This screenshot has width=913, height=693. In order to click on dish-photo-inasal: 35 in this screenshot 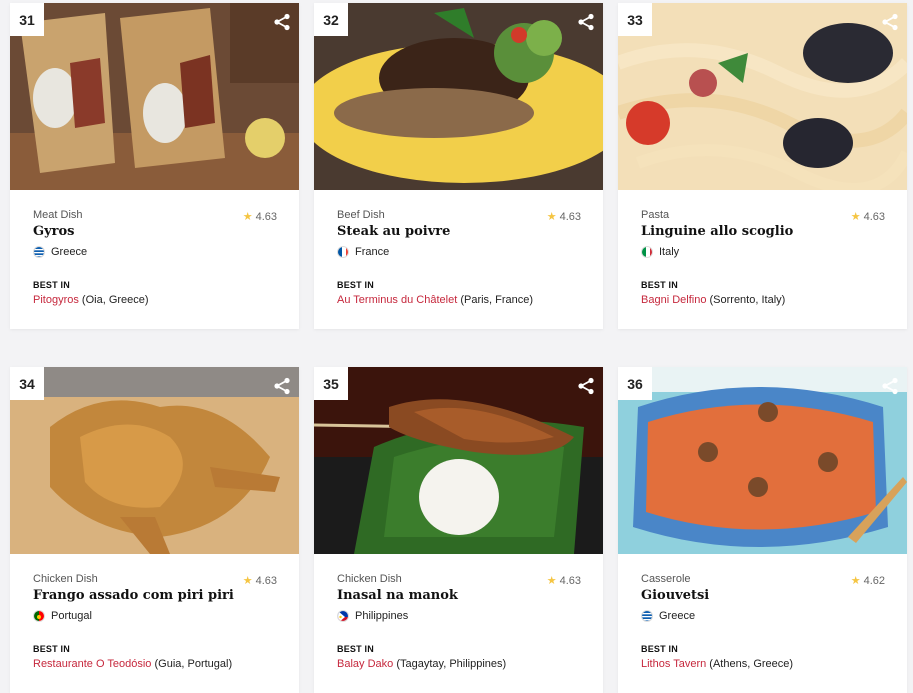, I will do `click(458, 460)`.